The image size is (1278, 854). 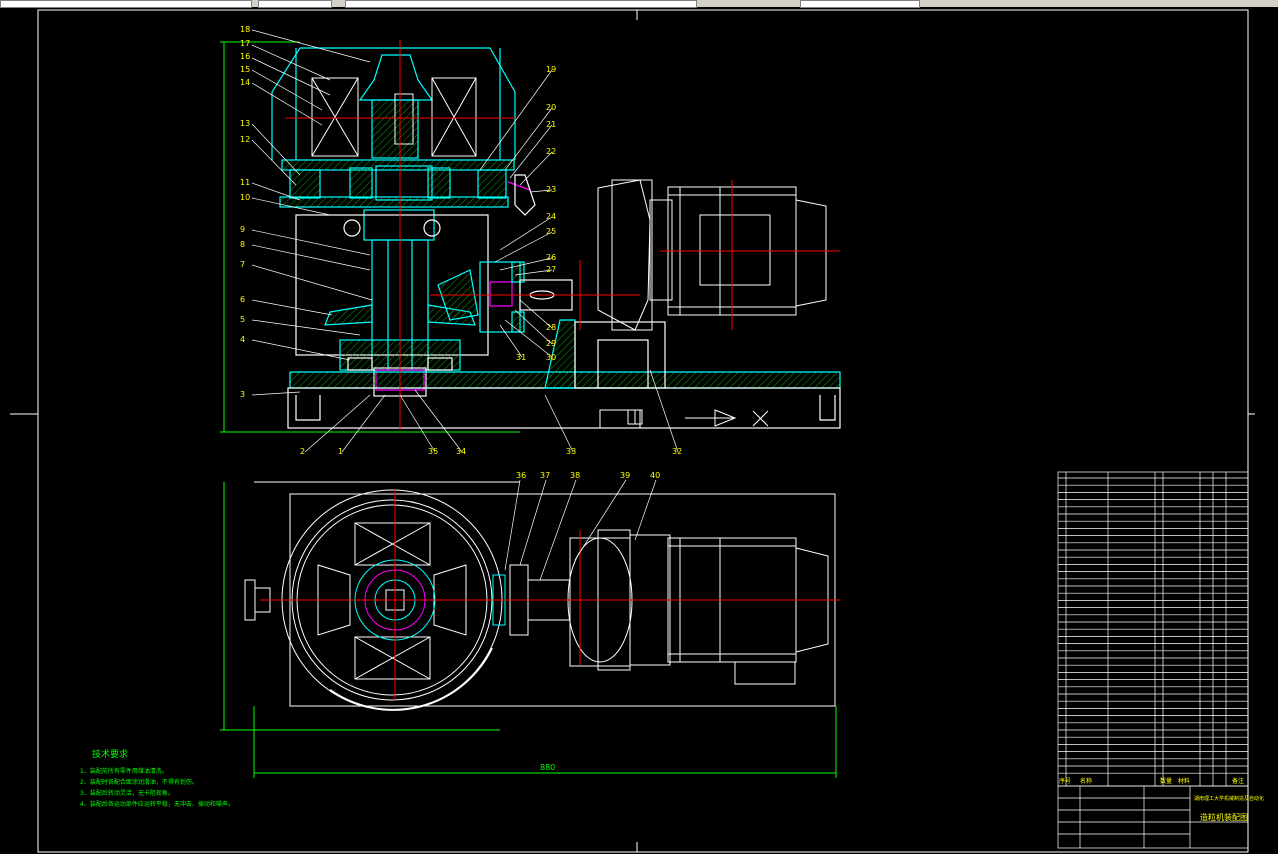 What do you see at coordinates (547, 767) in the screenshot?
I see `dimension-length: 880` at bounding box center [547, 767].